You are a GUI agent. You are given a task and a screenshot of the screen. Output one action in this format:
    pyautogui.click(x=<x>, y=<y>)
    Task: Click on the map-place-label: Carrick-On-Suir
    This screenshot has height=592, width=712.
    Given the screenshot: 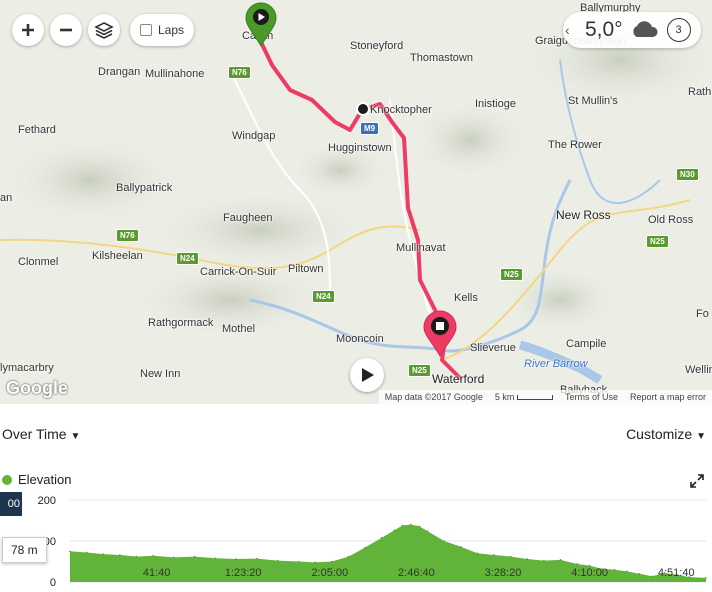 What is the action you would take?
    pyautogui.click(x=238, y=272)
    